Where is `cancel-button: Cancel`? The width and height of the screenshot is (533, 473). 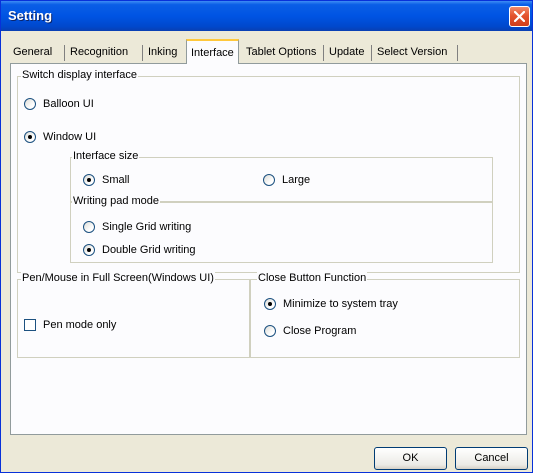 cancel-button: Cancel is located at coordinates (491, 458).